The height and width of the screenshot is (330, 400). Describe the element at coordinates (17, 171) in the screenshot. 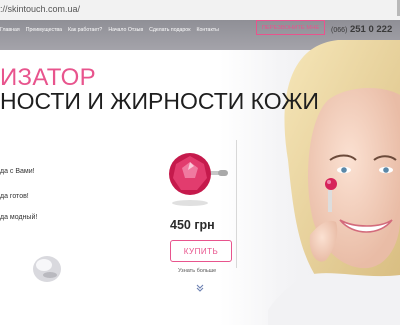

I see `benefit-item: да с Вами!` at that location.